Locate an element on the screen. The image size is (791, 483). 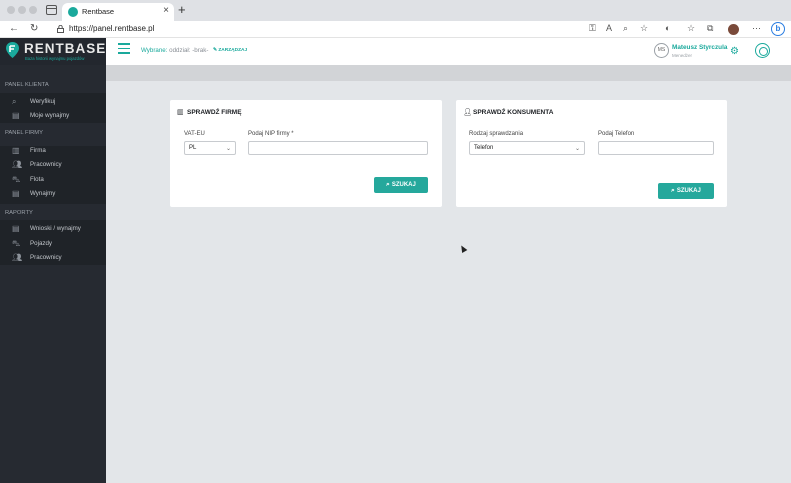
bing-icon: b is located at coordinates (778, 29).